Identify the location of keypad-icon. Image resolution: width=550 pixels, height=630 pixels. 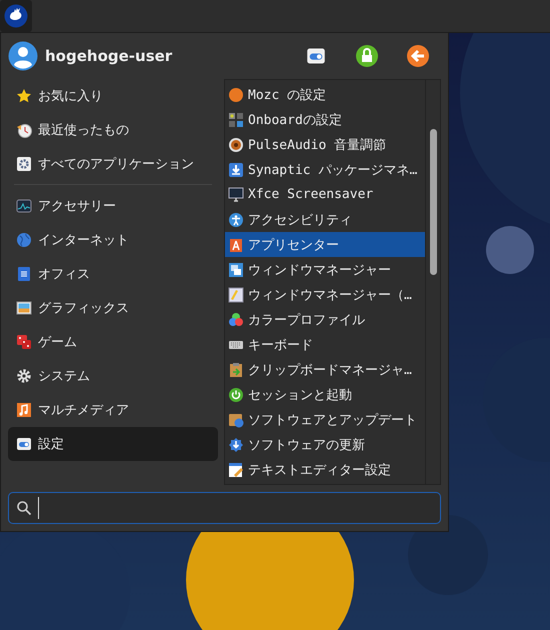
(236, 120).